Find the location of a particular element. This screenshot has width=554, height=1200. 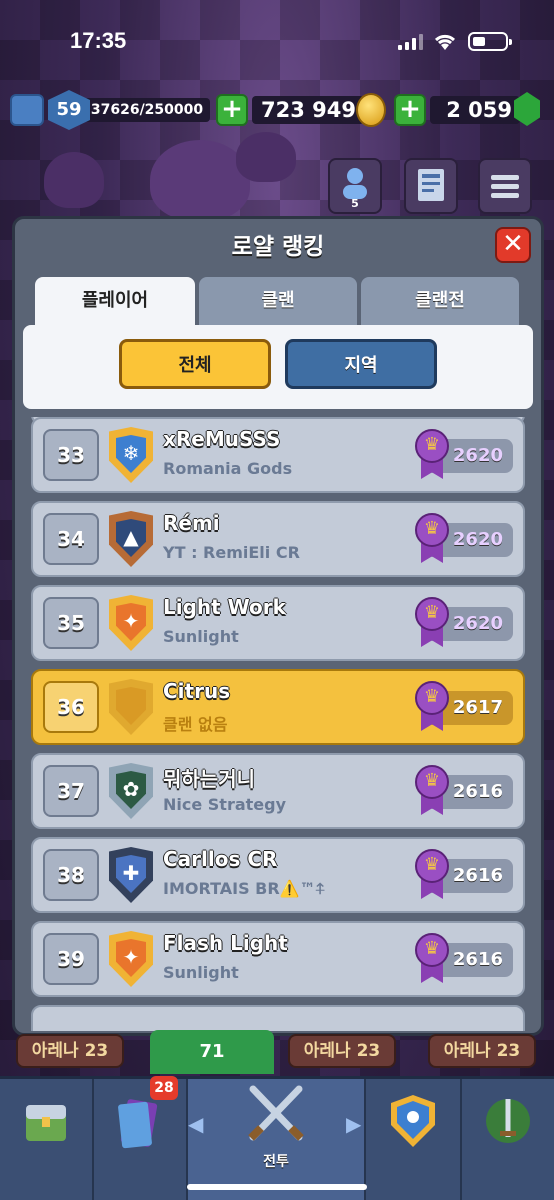

cards-icon is located at coordinates (138, 1124).